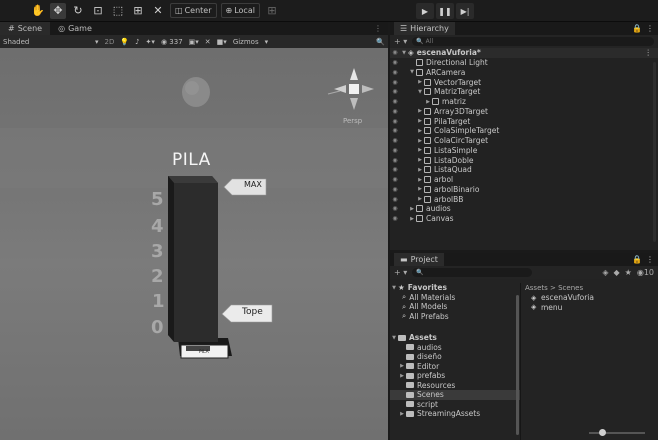  I want to click on hierarchy-item: ◉ ▶ VectorTarget, so click(524, 82).